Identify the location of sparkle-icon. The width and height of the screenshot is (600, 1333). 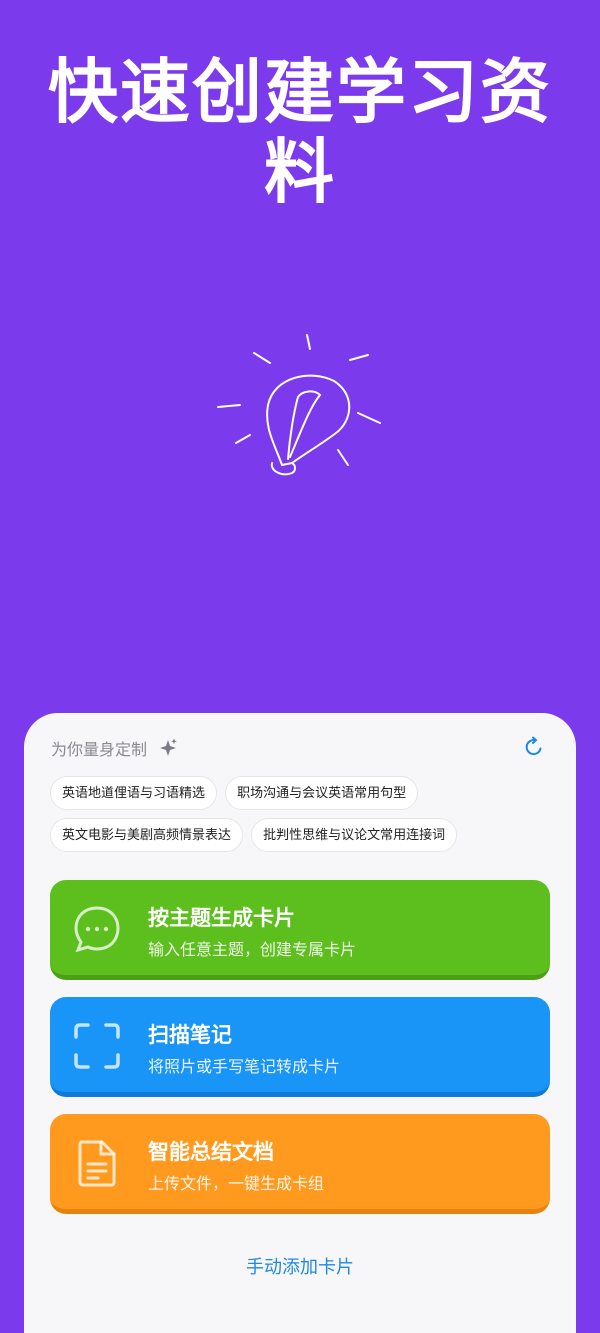
(168, 747).